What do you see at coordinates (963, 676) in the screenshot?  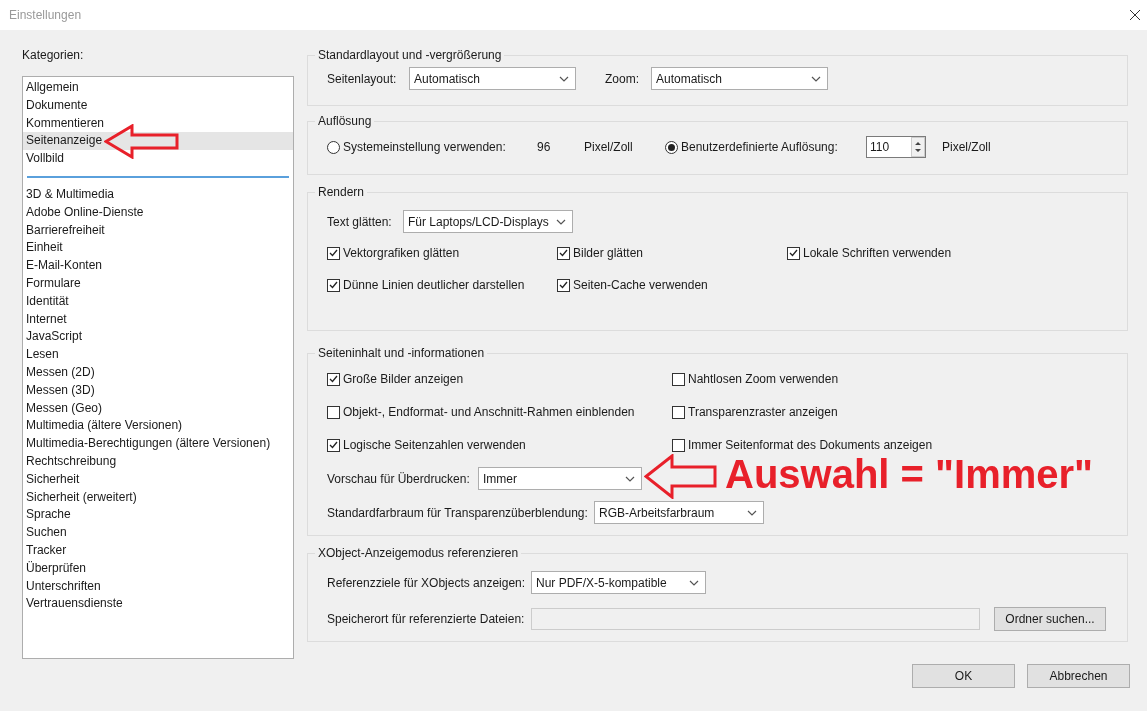 I see `dialog-button: OK` at bounding box center [963, 676].